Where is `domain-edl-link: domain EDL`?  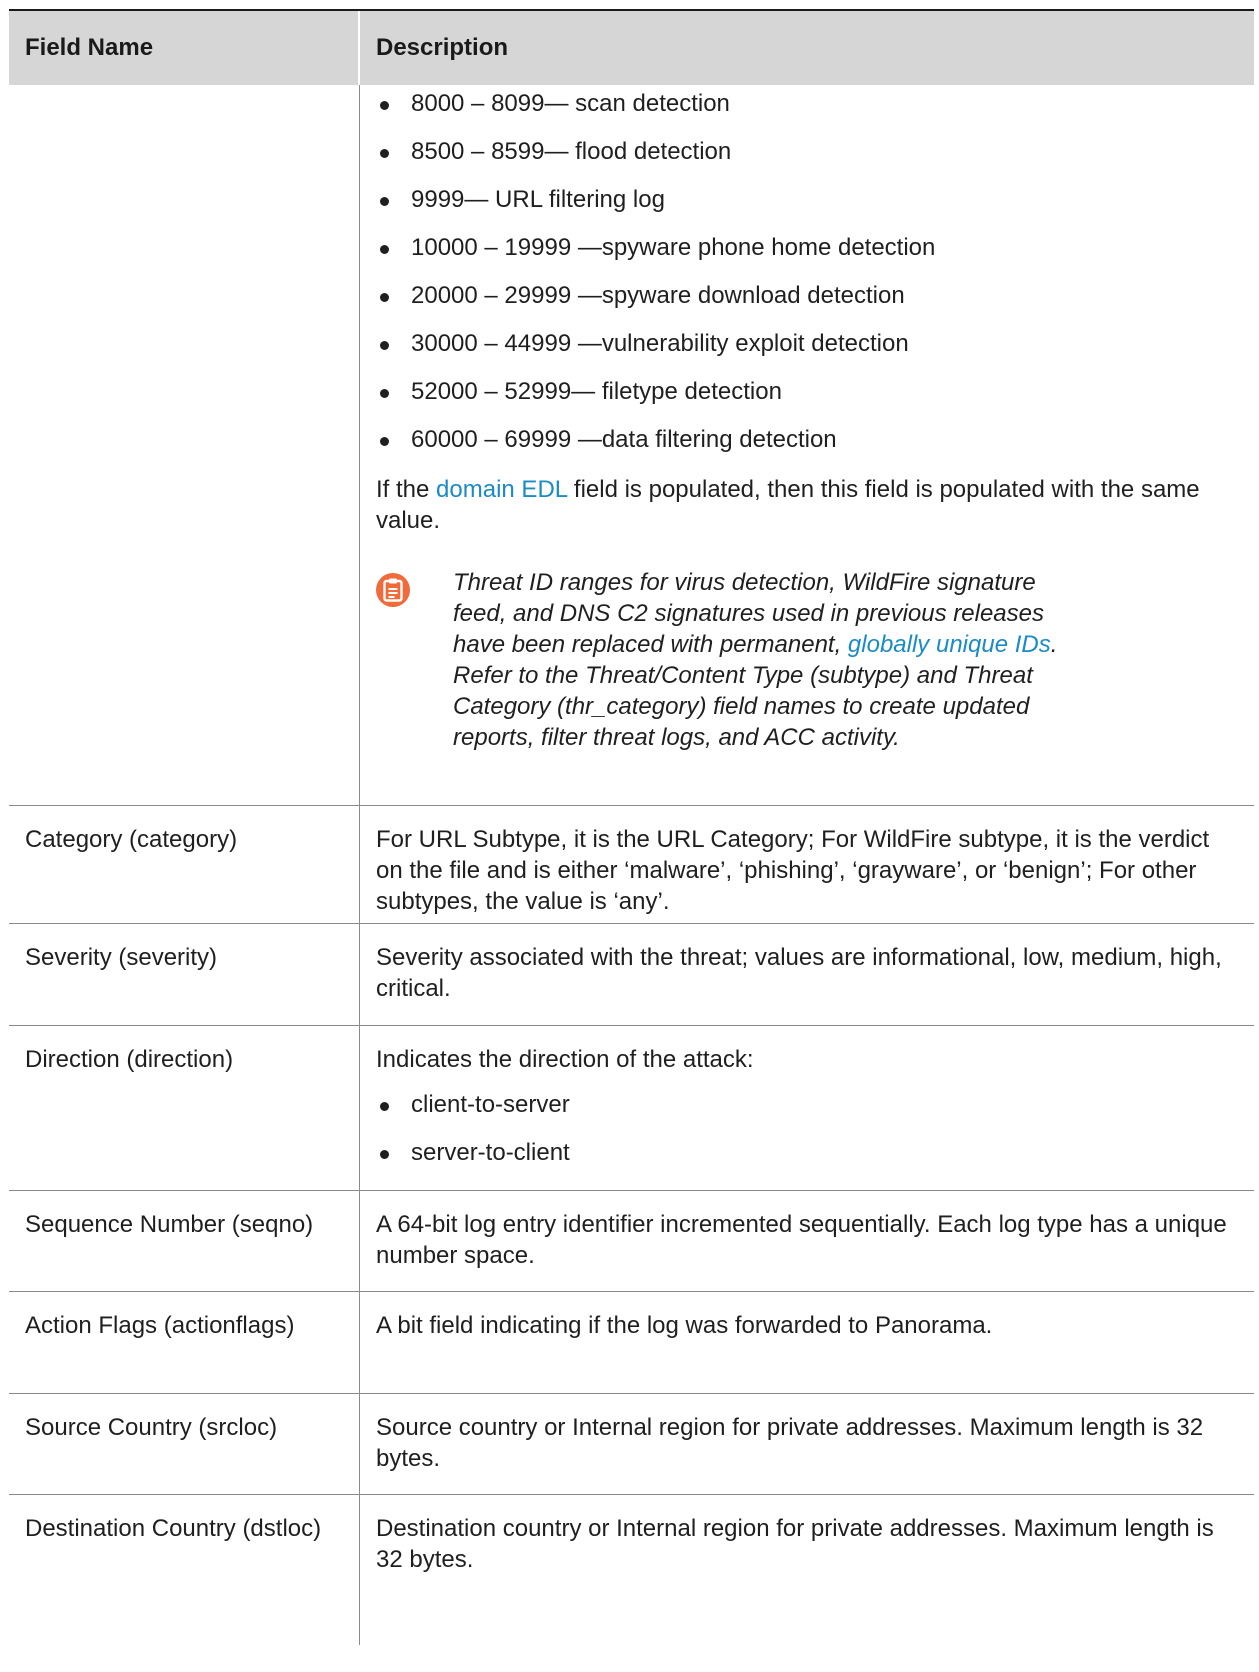
domain-edl-link: domain EDL is located at coordinates (501, 489).